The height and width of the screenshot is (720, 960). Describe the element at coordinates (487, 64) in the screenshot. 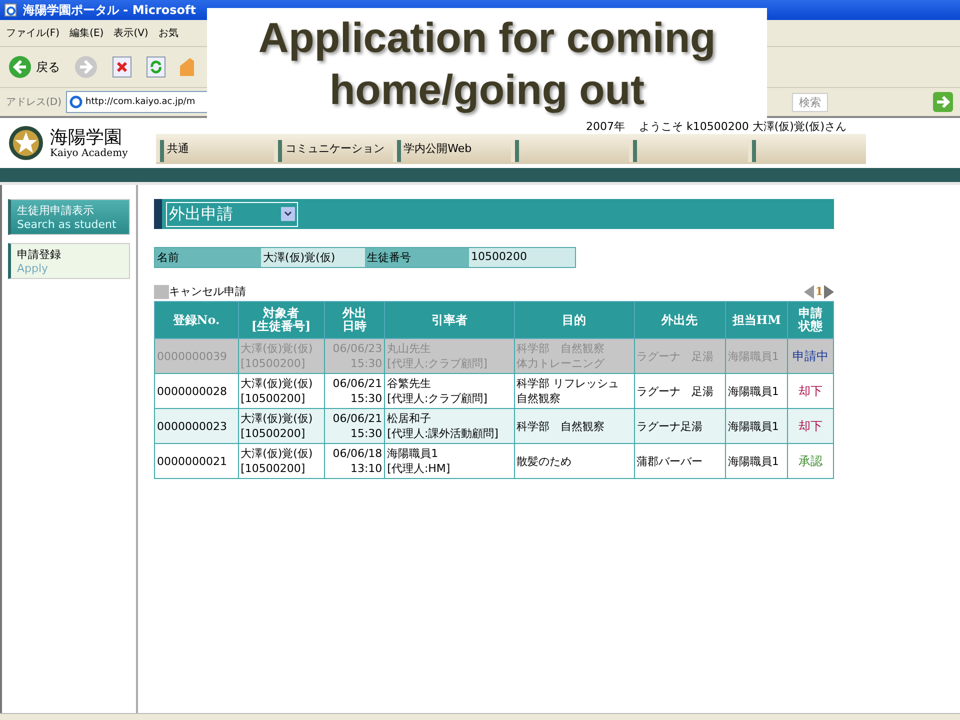

I see `slide-title: Application for coming home/going out` at that location.